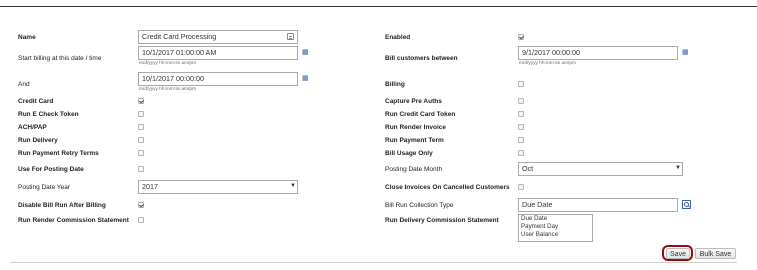 The height and width of the screenshot is (270, 757). What do you see at coordinates (73, 220) in the screenshot?
I see `run-render-commission-label: Run Render Commission Statement` at bounding box center [73, 220].